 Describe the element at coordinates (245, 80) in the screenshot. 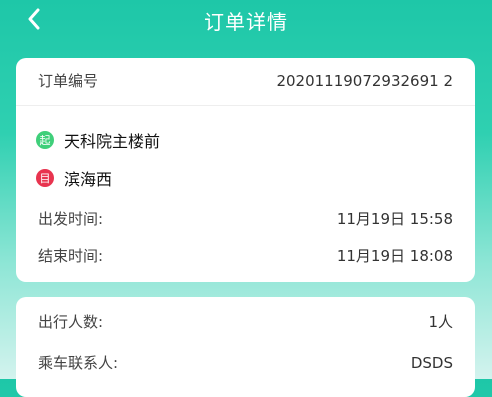

I see `order-number-row: 订单编号 20201119072932691 2` at that location.